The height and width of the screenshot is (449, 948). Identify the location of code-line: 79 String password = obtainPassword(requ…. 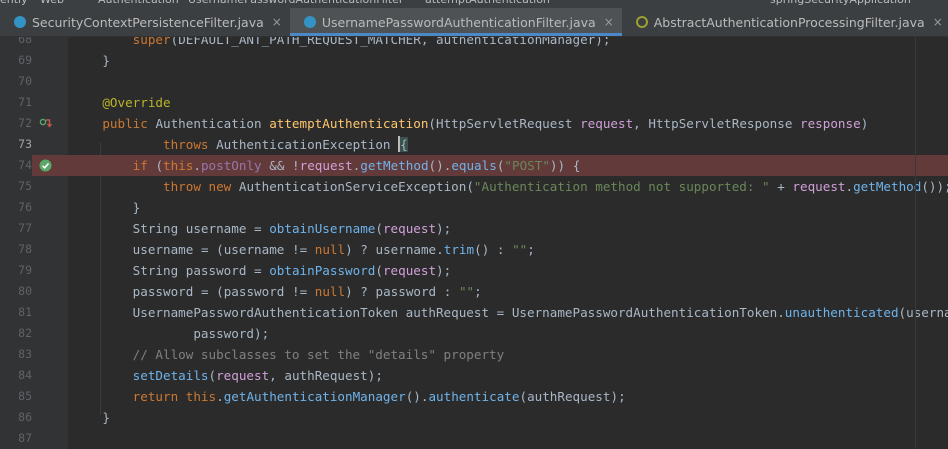
(474, 270).